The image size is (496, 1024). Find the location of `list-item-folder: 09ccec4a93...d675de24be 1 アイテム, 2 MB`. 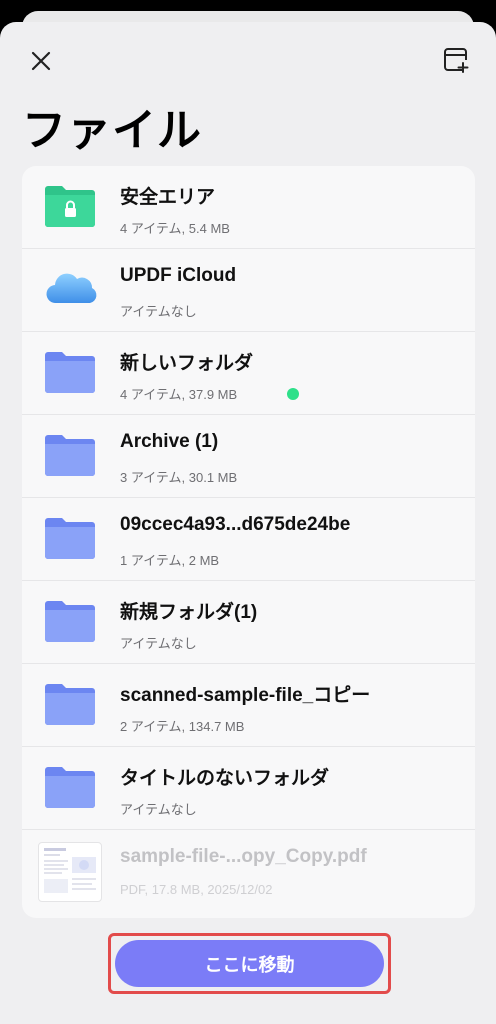

list-item-folder: 09ccec4a93...d675de24be 1 アイテム, 2 MB is located at coordinates (248, 539).